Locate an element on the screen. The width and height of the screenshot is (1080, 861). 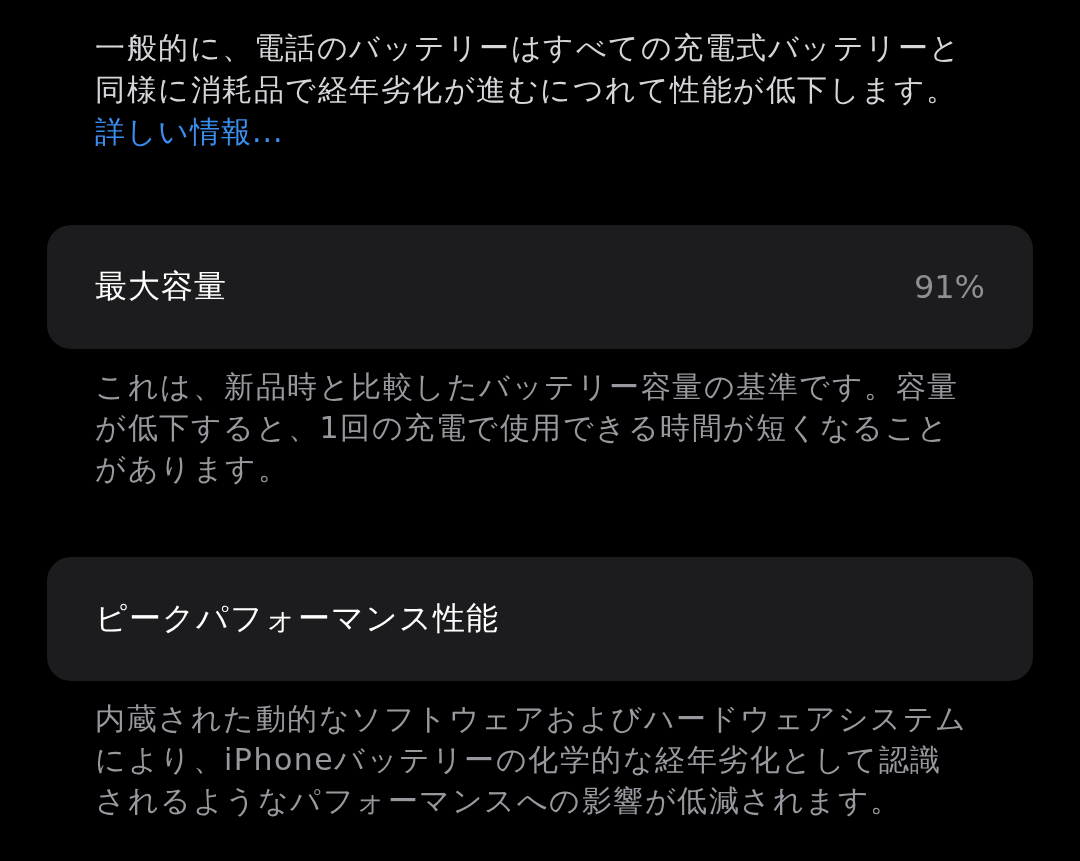
row-value: 91% is located at coordinates (949, 287).